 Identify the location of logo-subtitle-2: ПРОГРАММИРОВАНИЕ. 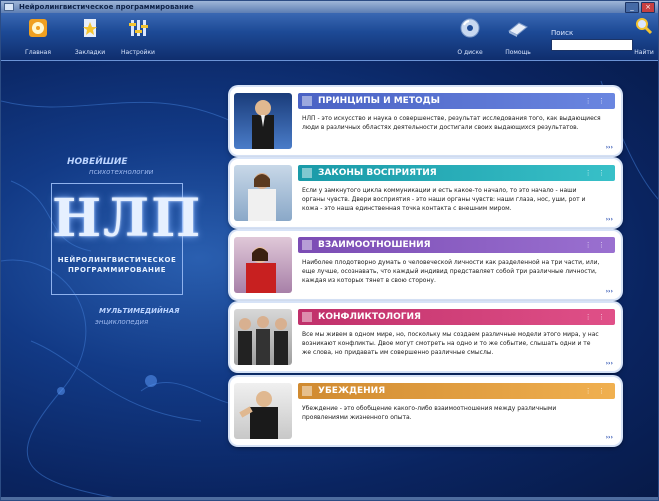
(117, 270).